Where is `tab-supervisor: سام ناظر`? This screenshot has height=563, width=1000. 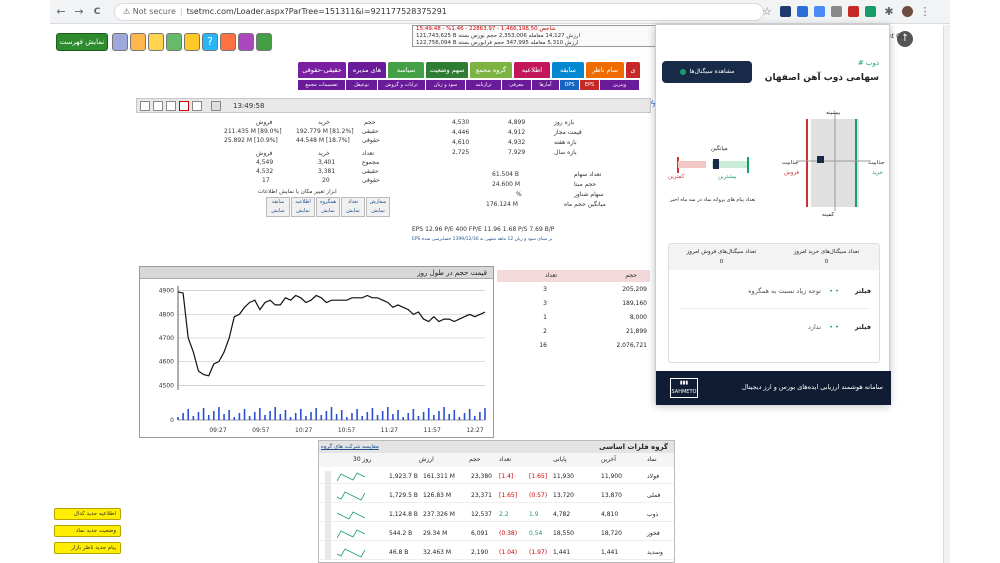 tab-supervisor: سام ناظر is located at coordinates (605, 70).